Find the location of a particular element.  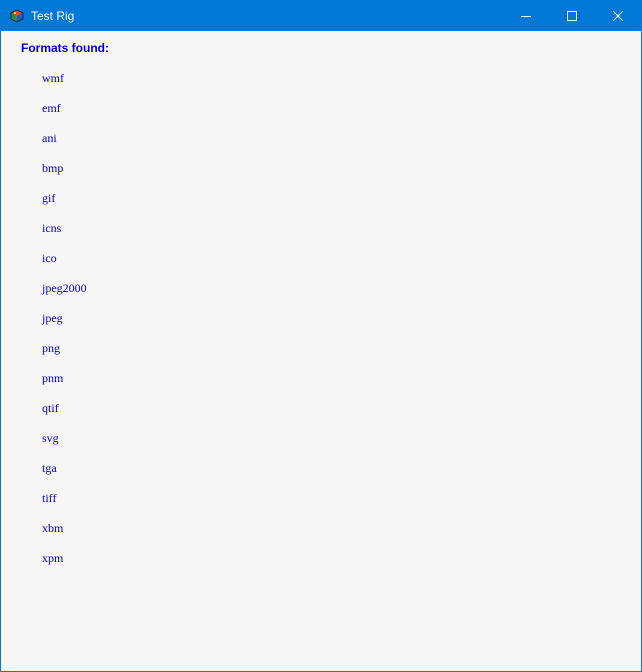

format-item: xbm is located at coordinates (53, 528).